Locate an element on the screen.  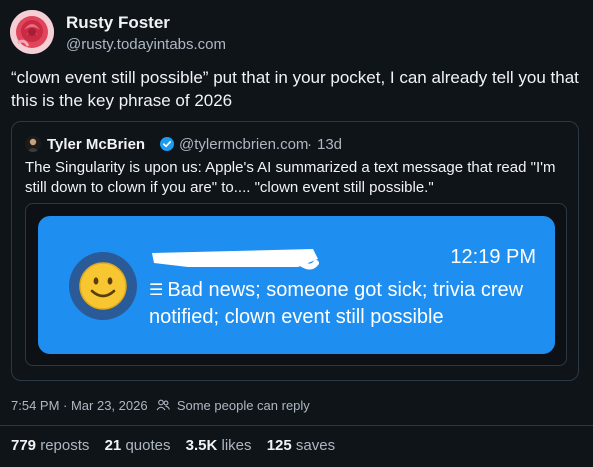
saves-label: saves is located at coordinates (315, 445).